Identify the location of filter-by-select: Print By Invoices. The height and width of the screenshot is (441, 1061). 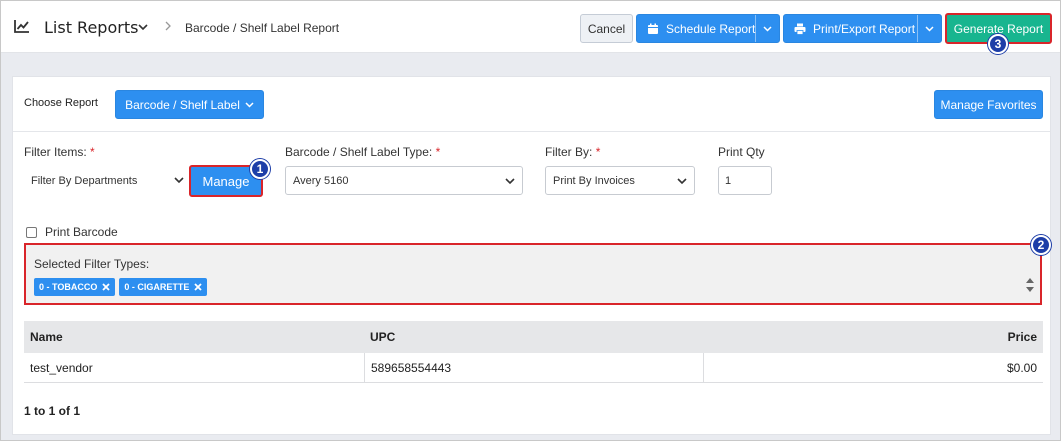
(620, 180).